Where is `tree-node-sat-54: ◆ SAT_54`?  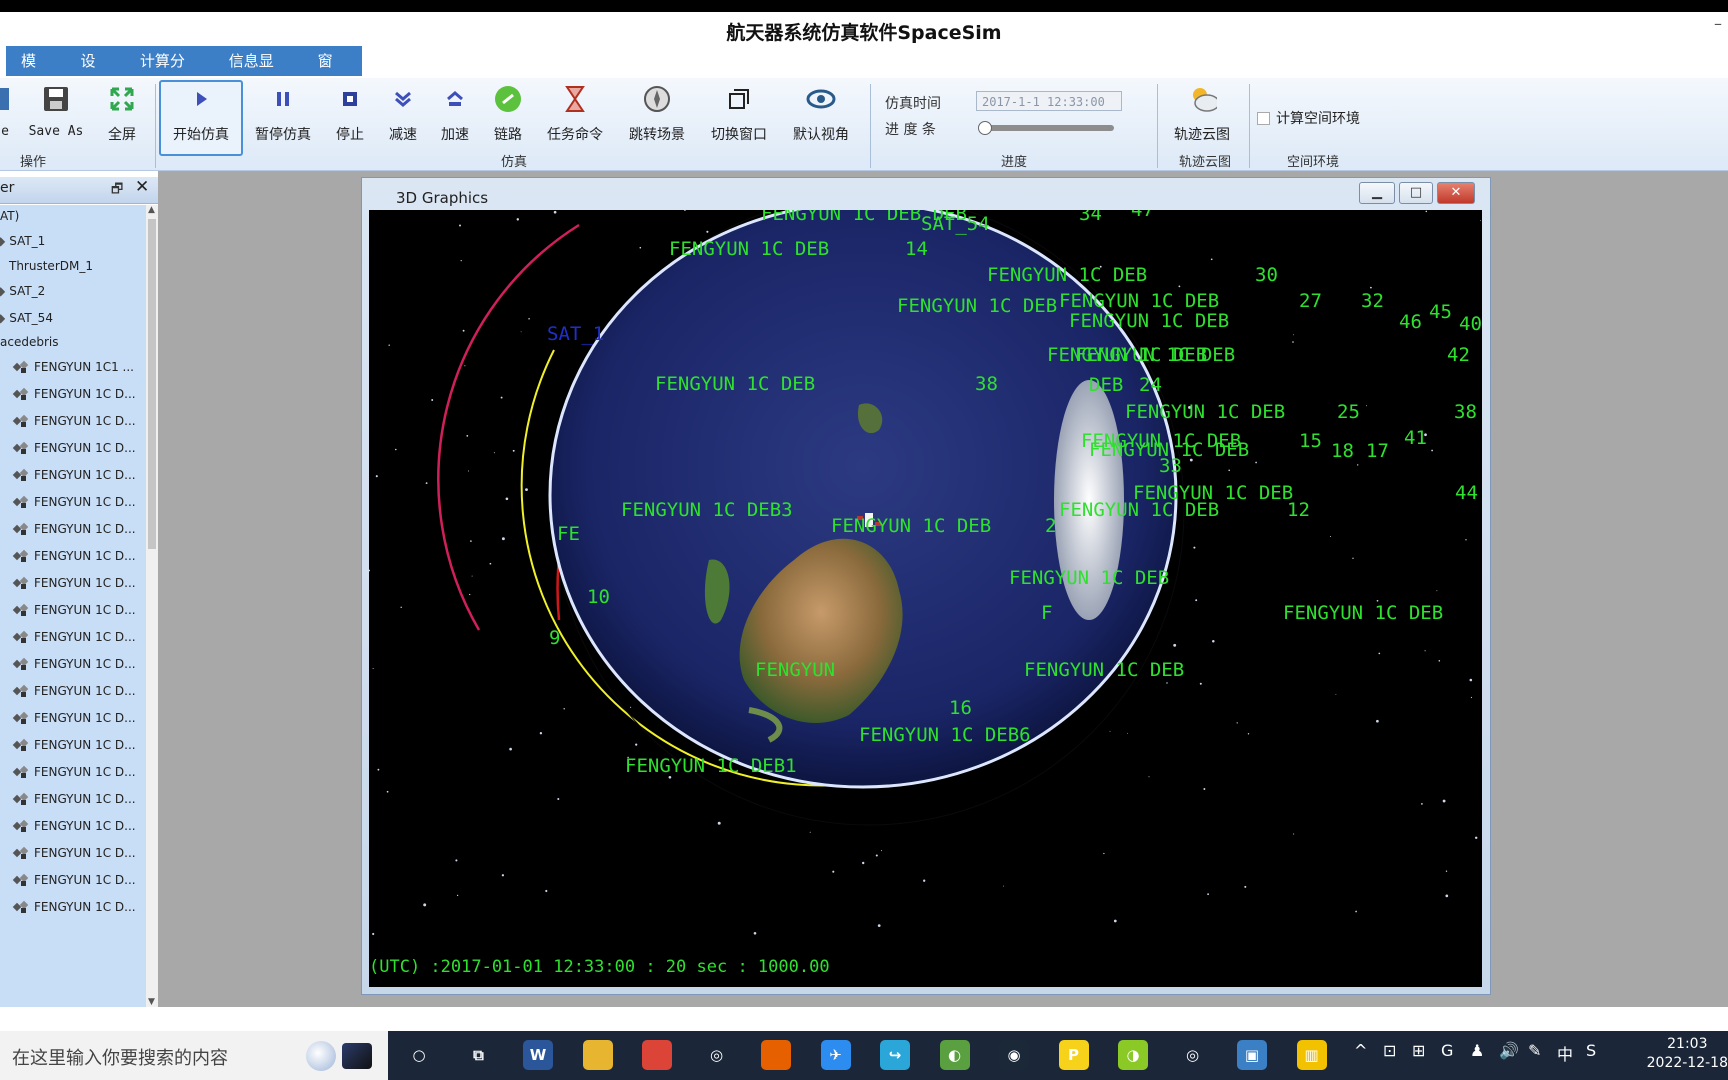
tree-node-sat-54: ◆ SAT_54 is located at coordinates (26, 318).